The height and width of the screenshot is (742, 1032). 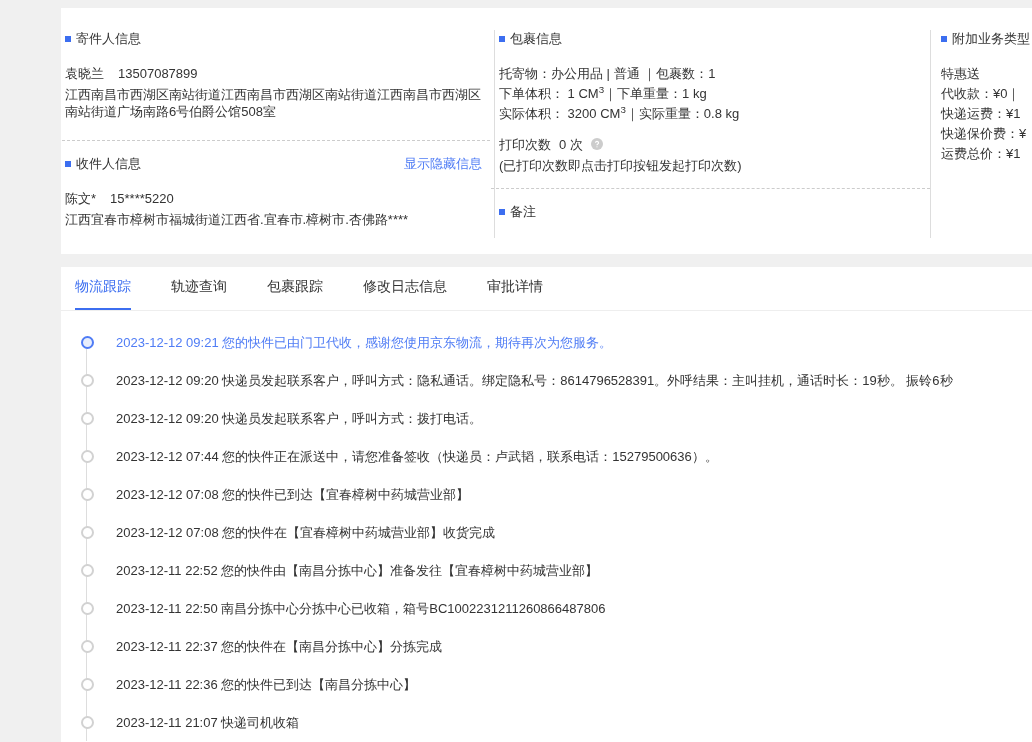 What do you see at coordinates (981, 93) in the screenshot?
I see `fee-detail: 代收款：¥0｜` at bounding box center [981, 93].